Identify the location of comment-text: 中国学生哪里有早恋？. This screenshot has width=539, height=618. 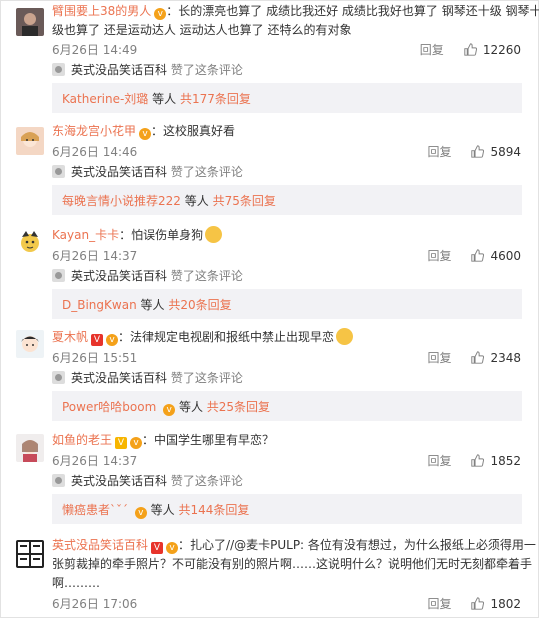
(214, 440).